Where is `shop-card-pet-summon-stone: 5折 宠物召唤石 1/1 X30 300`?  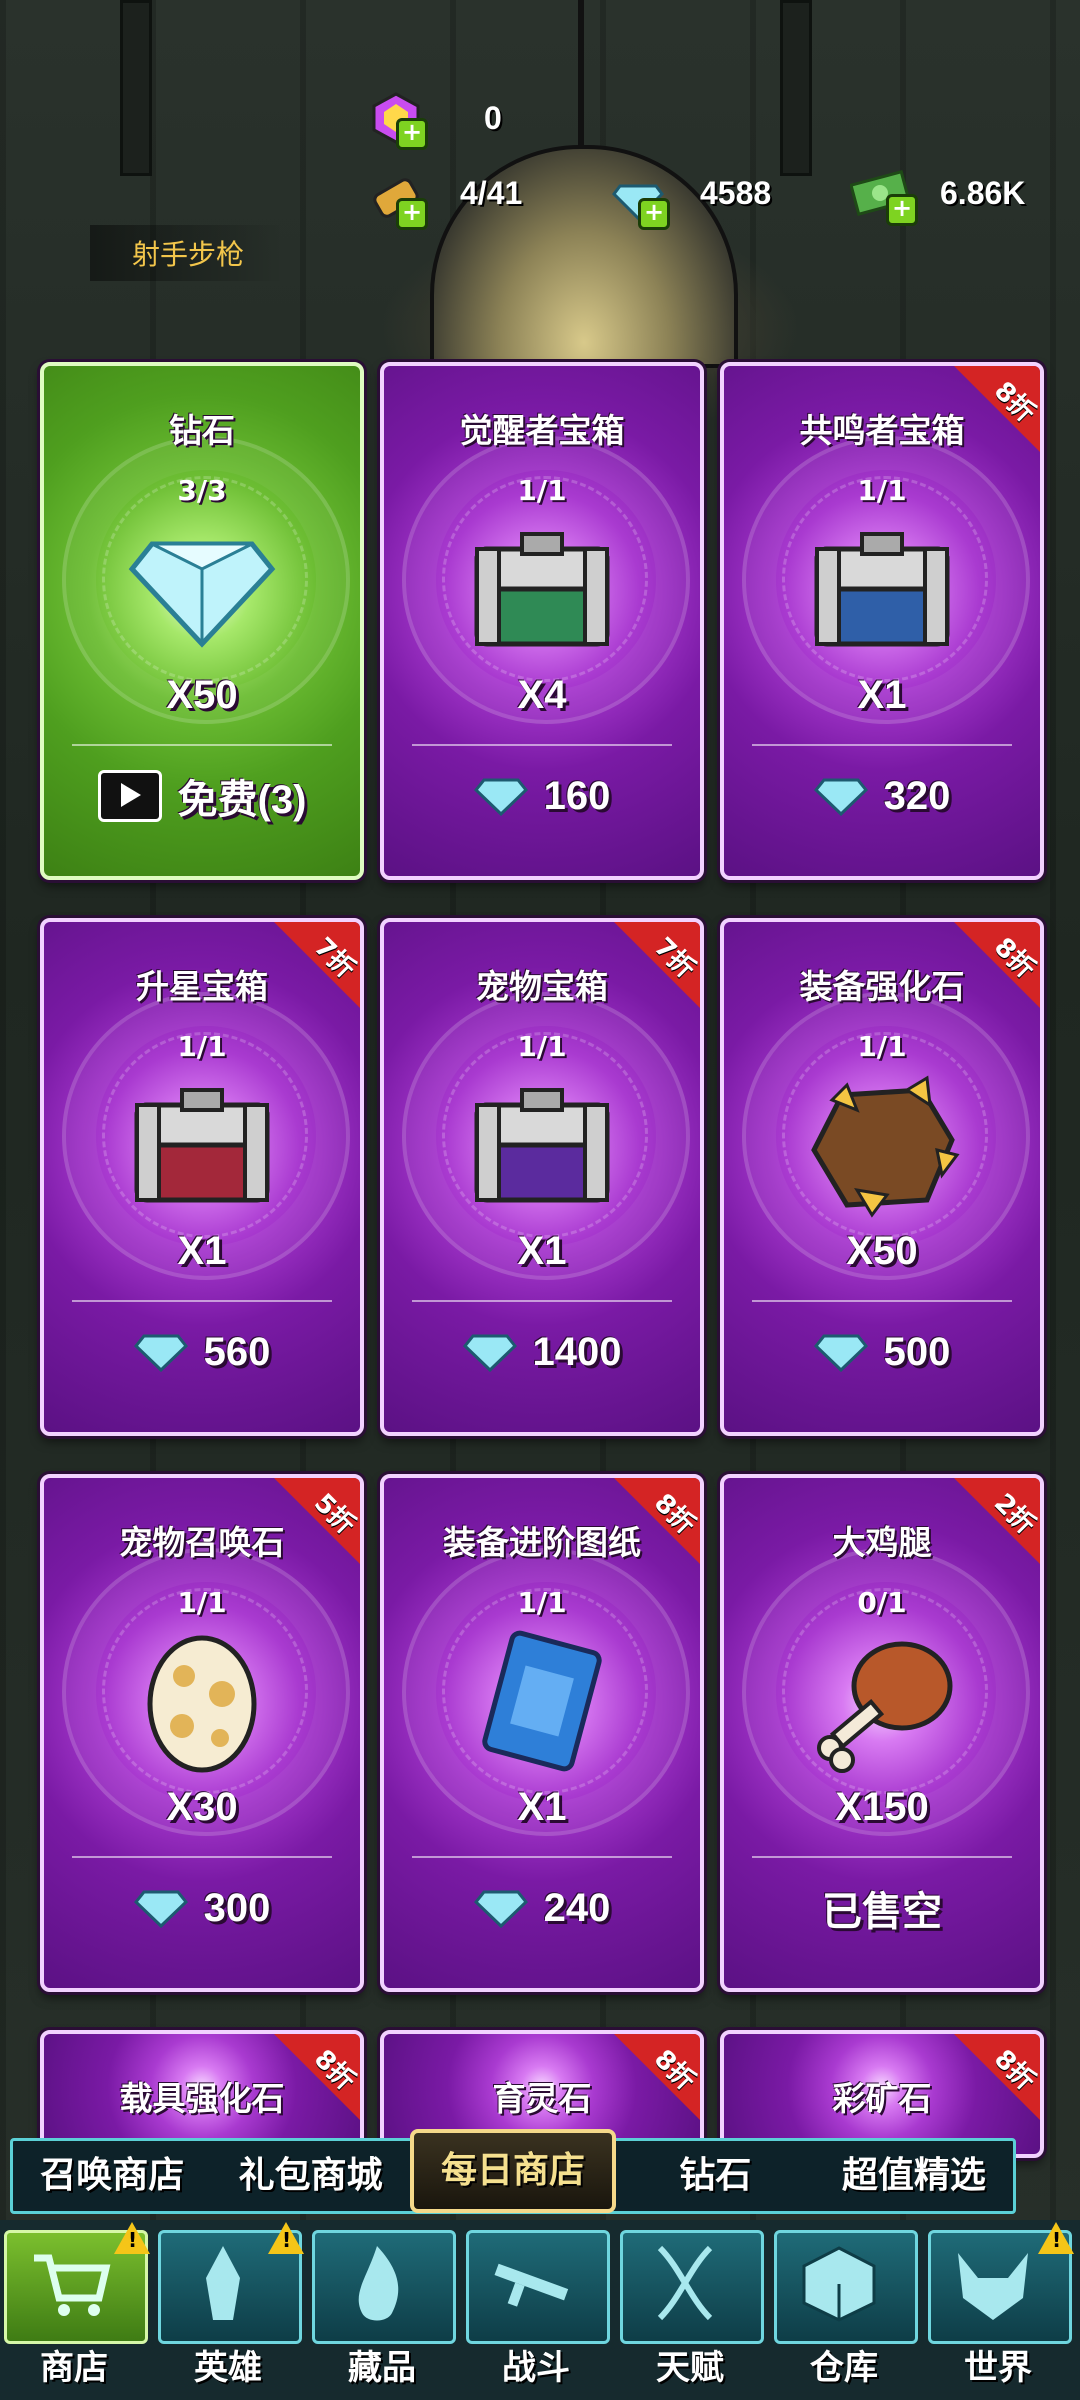 shop-card-pet-summon-stone: 5折 宠物召唤石 1/1 X30 300 is located at coordinates (202, 1733).